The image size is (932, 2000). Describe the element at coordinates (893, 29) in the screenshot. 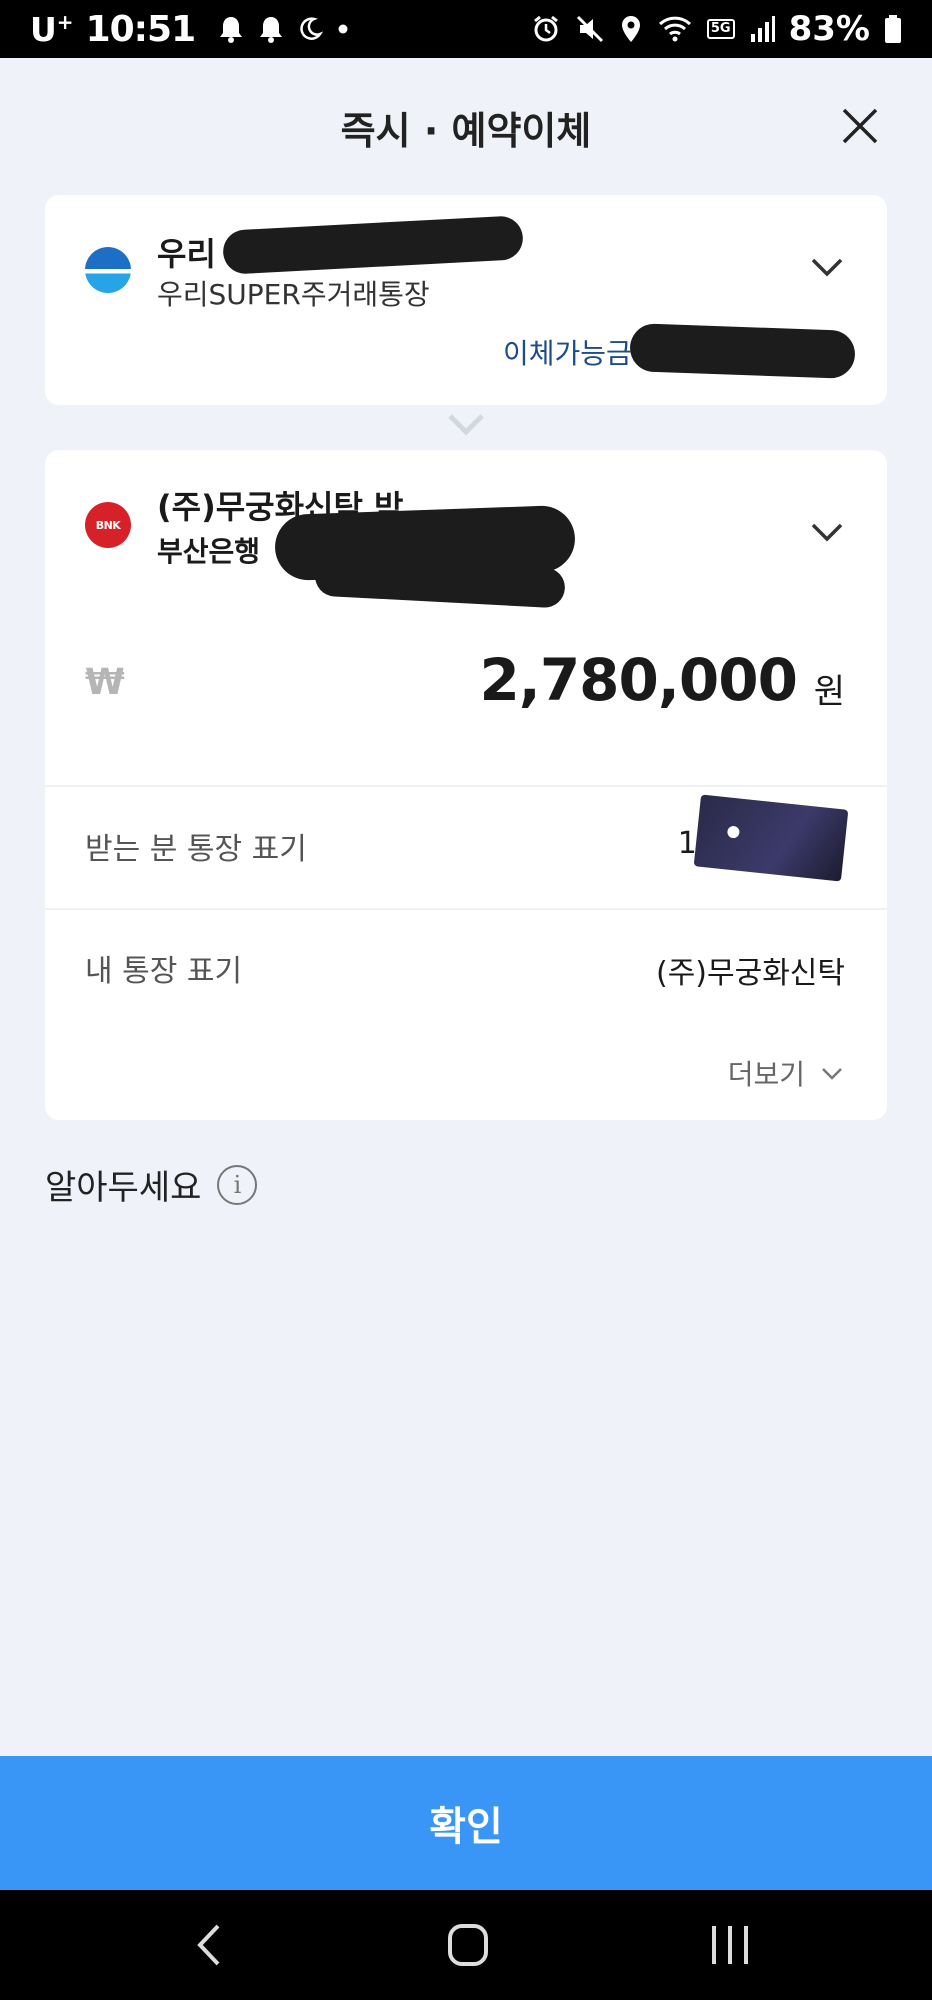

I see `battery-icon` at that location.